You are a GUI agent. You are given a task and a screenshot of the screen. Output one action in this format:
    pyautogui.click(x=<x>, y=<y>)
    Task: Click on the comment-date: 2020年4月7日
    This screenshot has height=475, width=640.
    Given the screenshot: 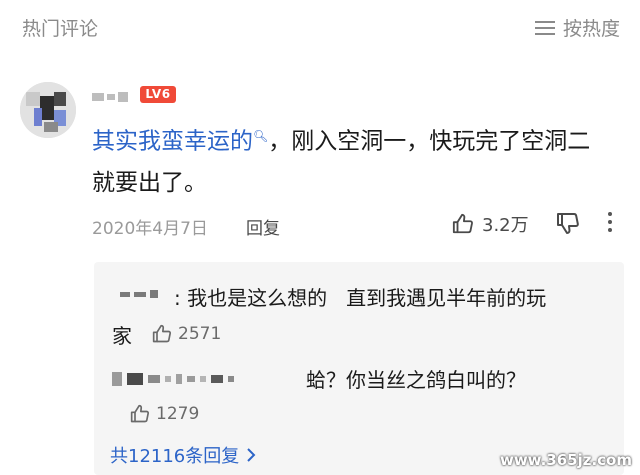 What is the action you would take?
    pyautogui.click(x=150, y=229)
    